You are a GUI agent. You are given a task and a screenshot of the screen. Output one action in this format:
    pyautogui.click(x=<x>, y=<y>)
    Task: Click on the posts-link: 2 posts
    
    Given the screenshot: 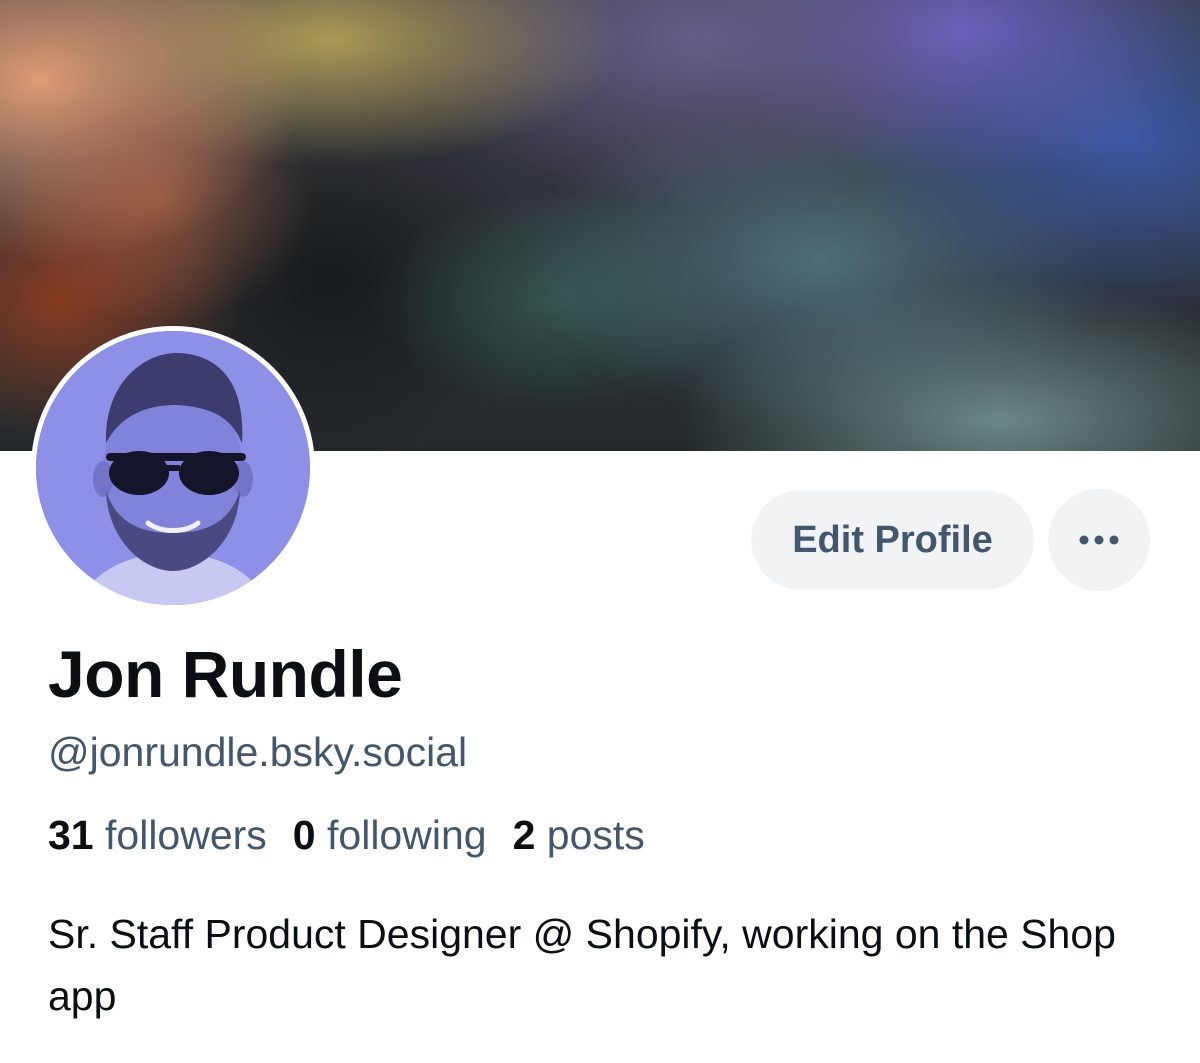 What is the action you would take?
    pyautogui.click(x=579, y=835)
    